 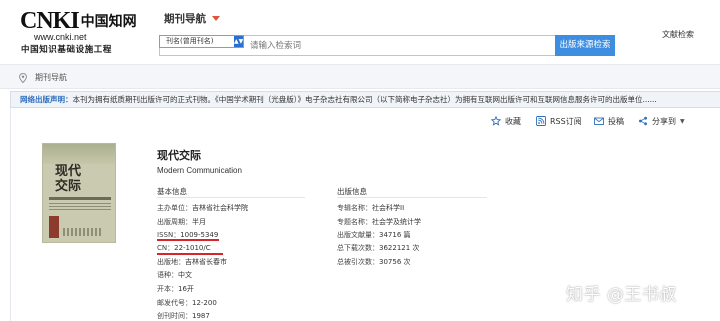 What do you see at coordinates (513, 121) in the screenshot?
I see `favorite-label: 收藏` at bounding box center [513, 121].